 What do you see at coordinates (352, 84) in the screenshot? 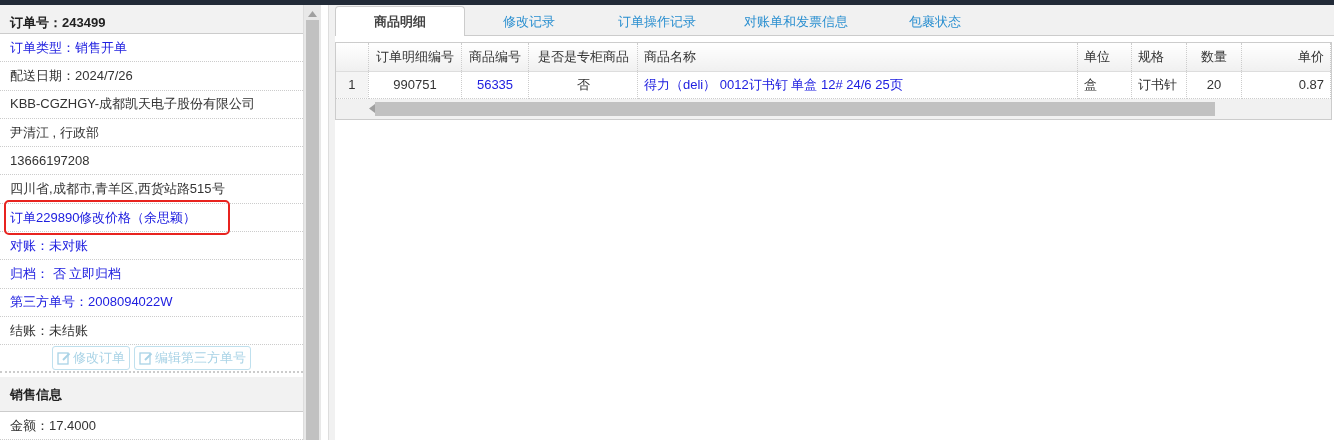
I see `row-number: 1` at bounding box center [352, 84].